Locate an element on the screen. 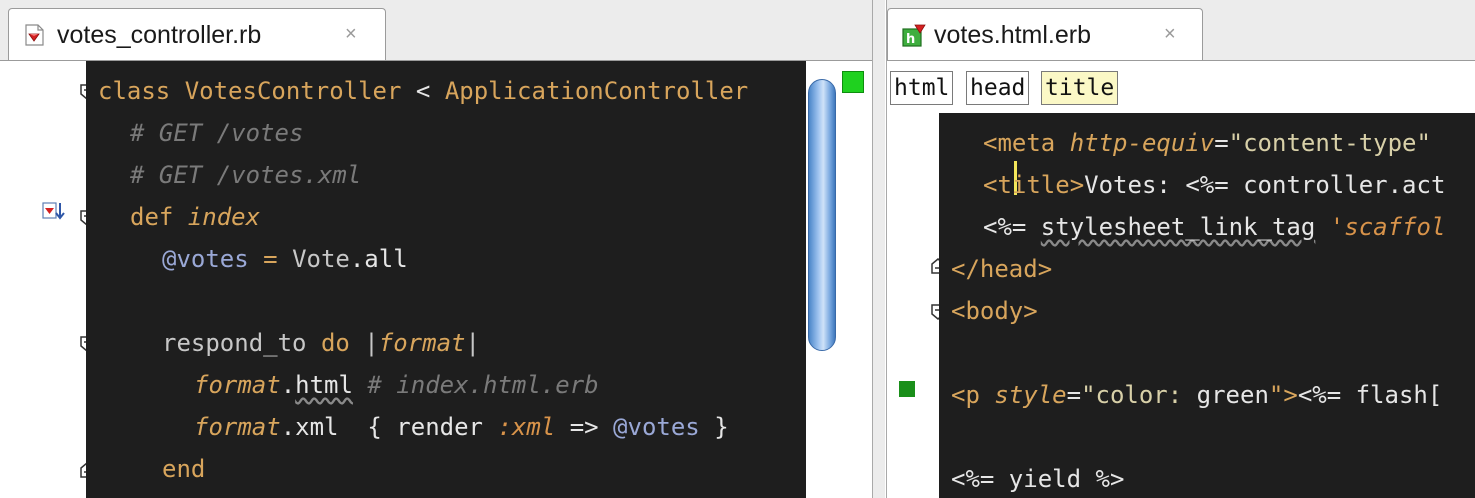 The image size is (1475, 498). code-line: def index is located at coordinates (195, 217).